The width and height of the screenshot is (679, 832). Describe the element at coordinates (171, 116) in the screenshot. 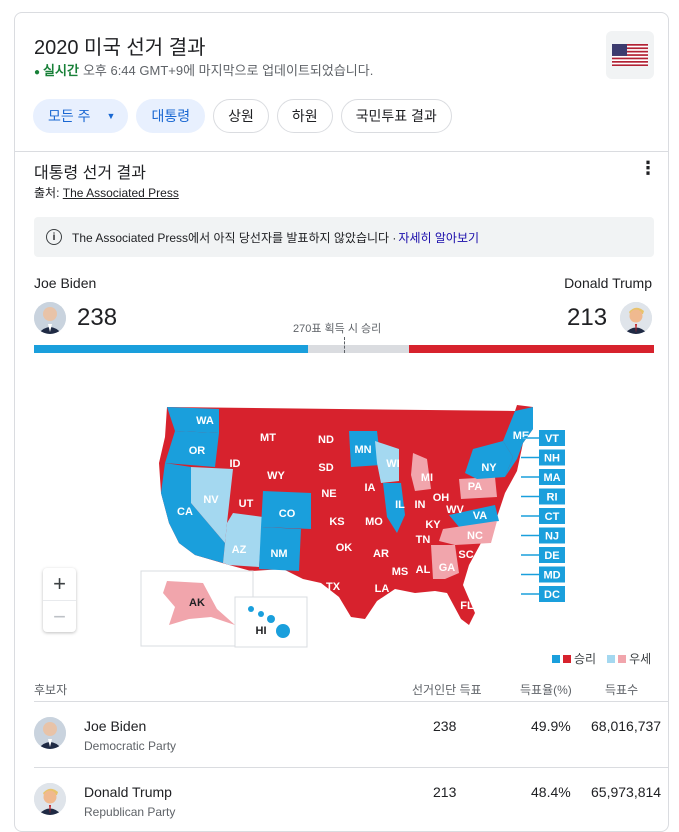

I see `chip-president: 대통령` at that location.